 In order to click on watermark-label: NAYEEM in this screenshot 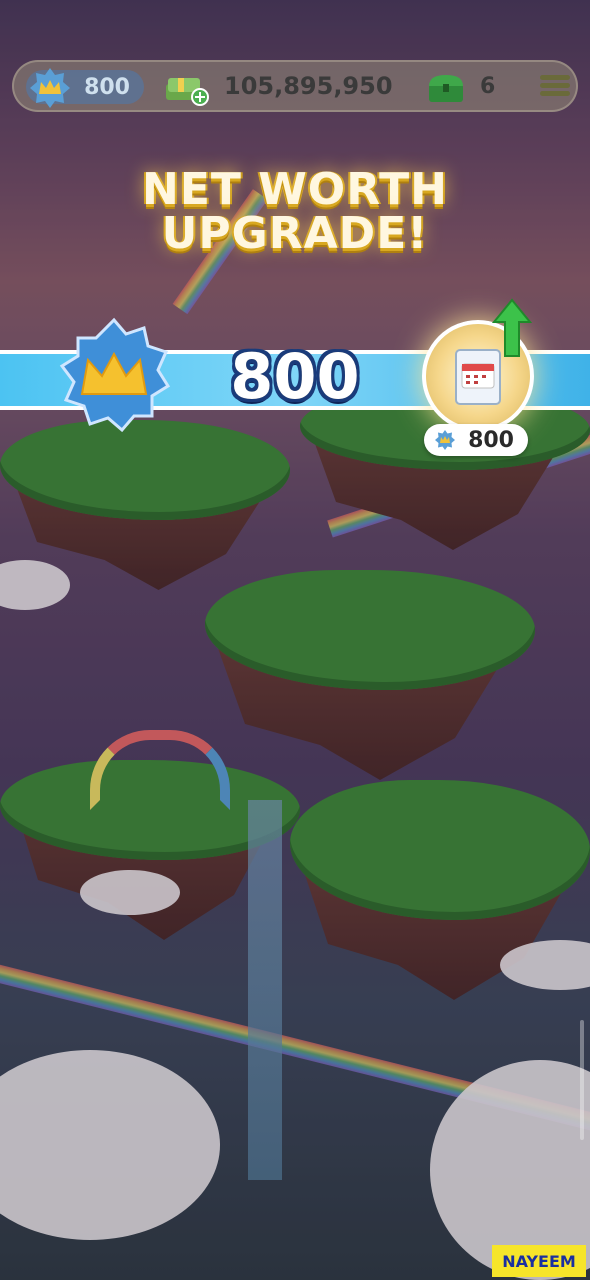, I will do `click(539, 1261)`.